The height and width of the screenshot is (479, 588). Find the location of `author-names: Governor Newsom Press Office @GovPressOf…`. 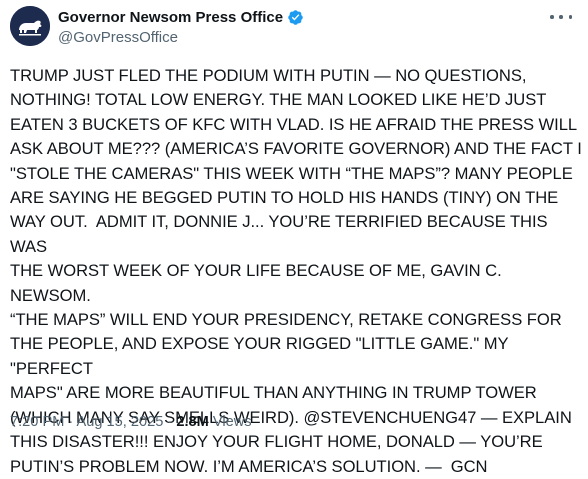

author-names: Governor Newsom Press Office @GovPressOf… is located at coordinates (181, 26).